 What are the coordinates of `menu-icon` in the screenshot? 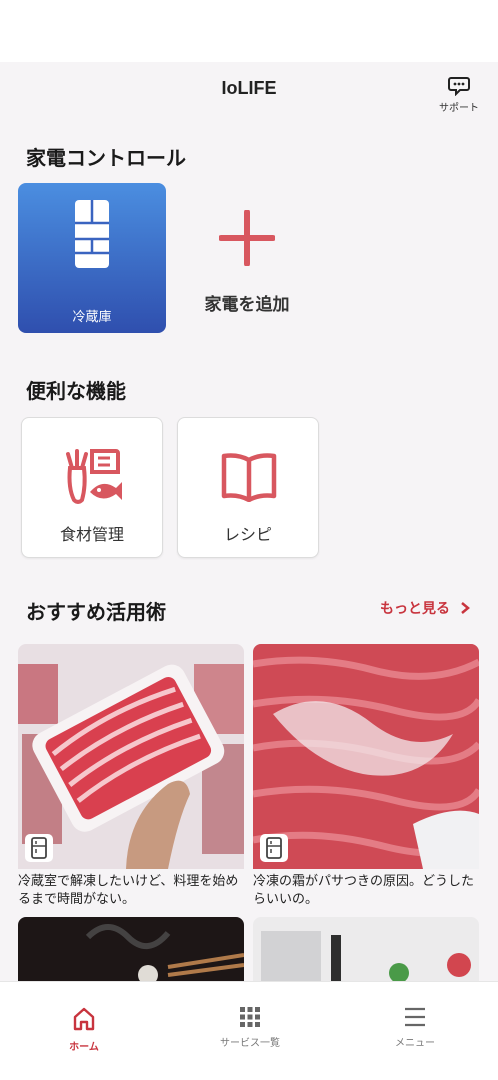 It's located at (415, 1017).